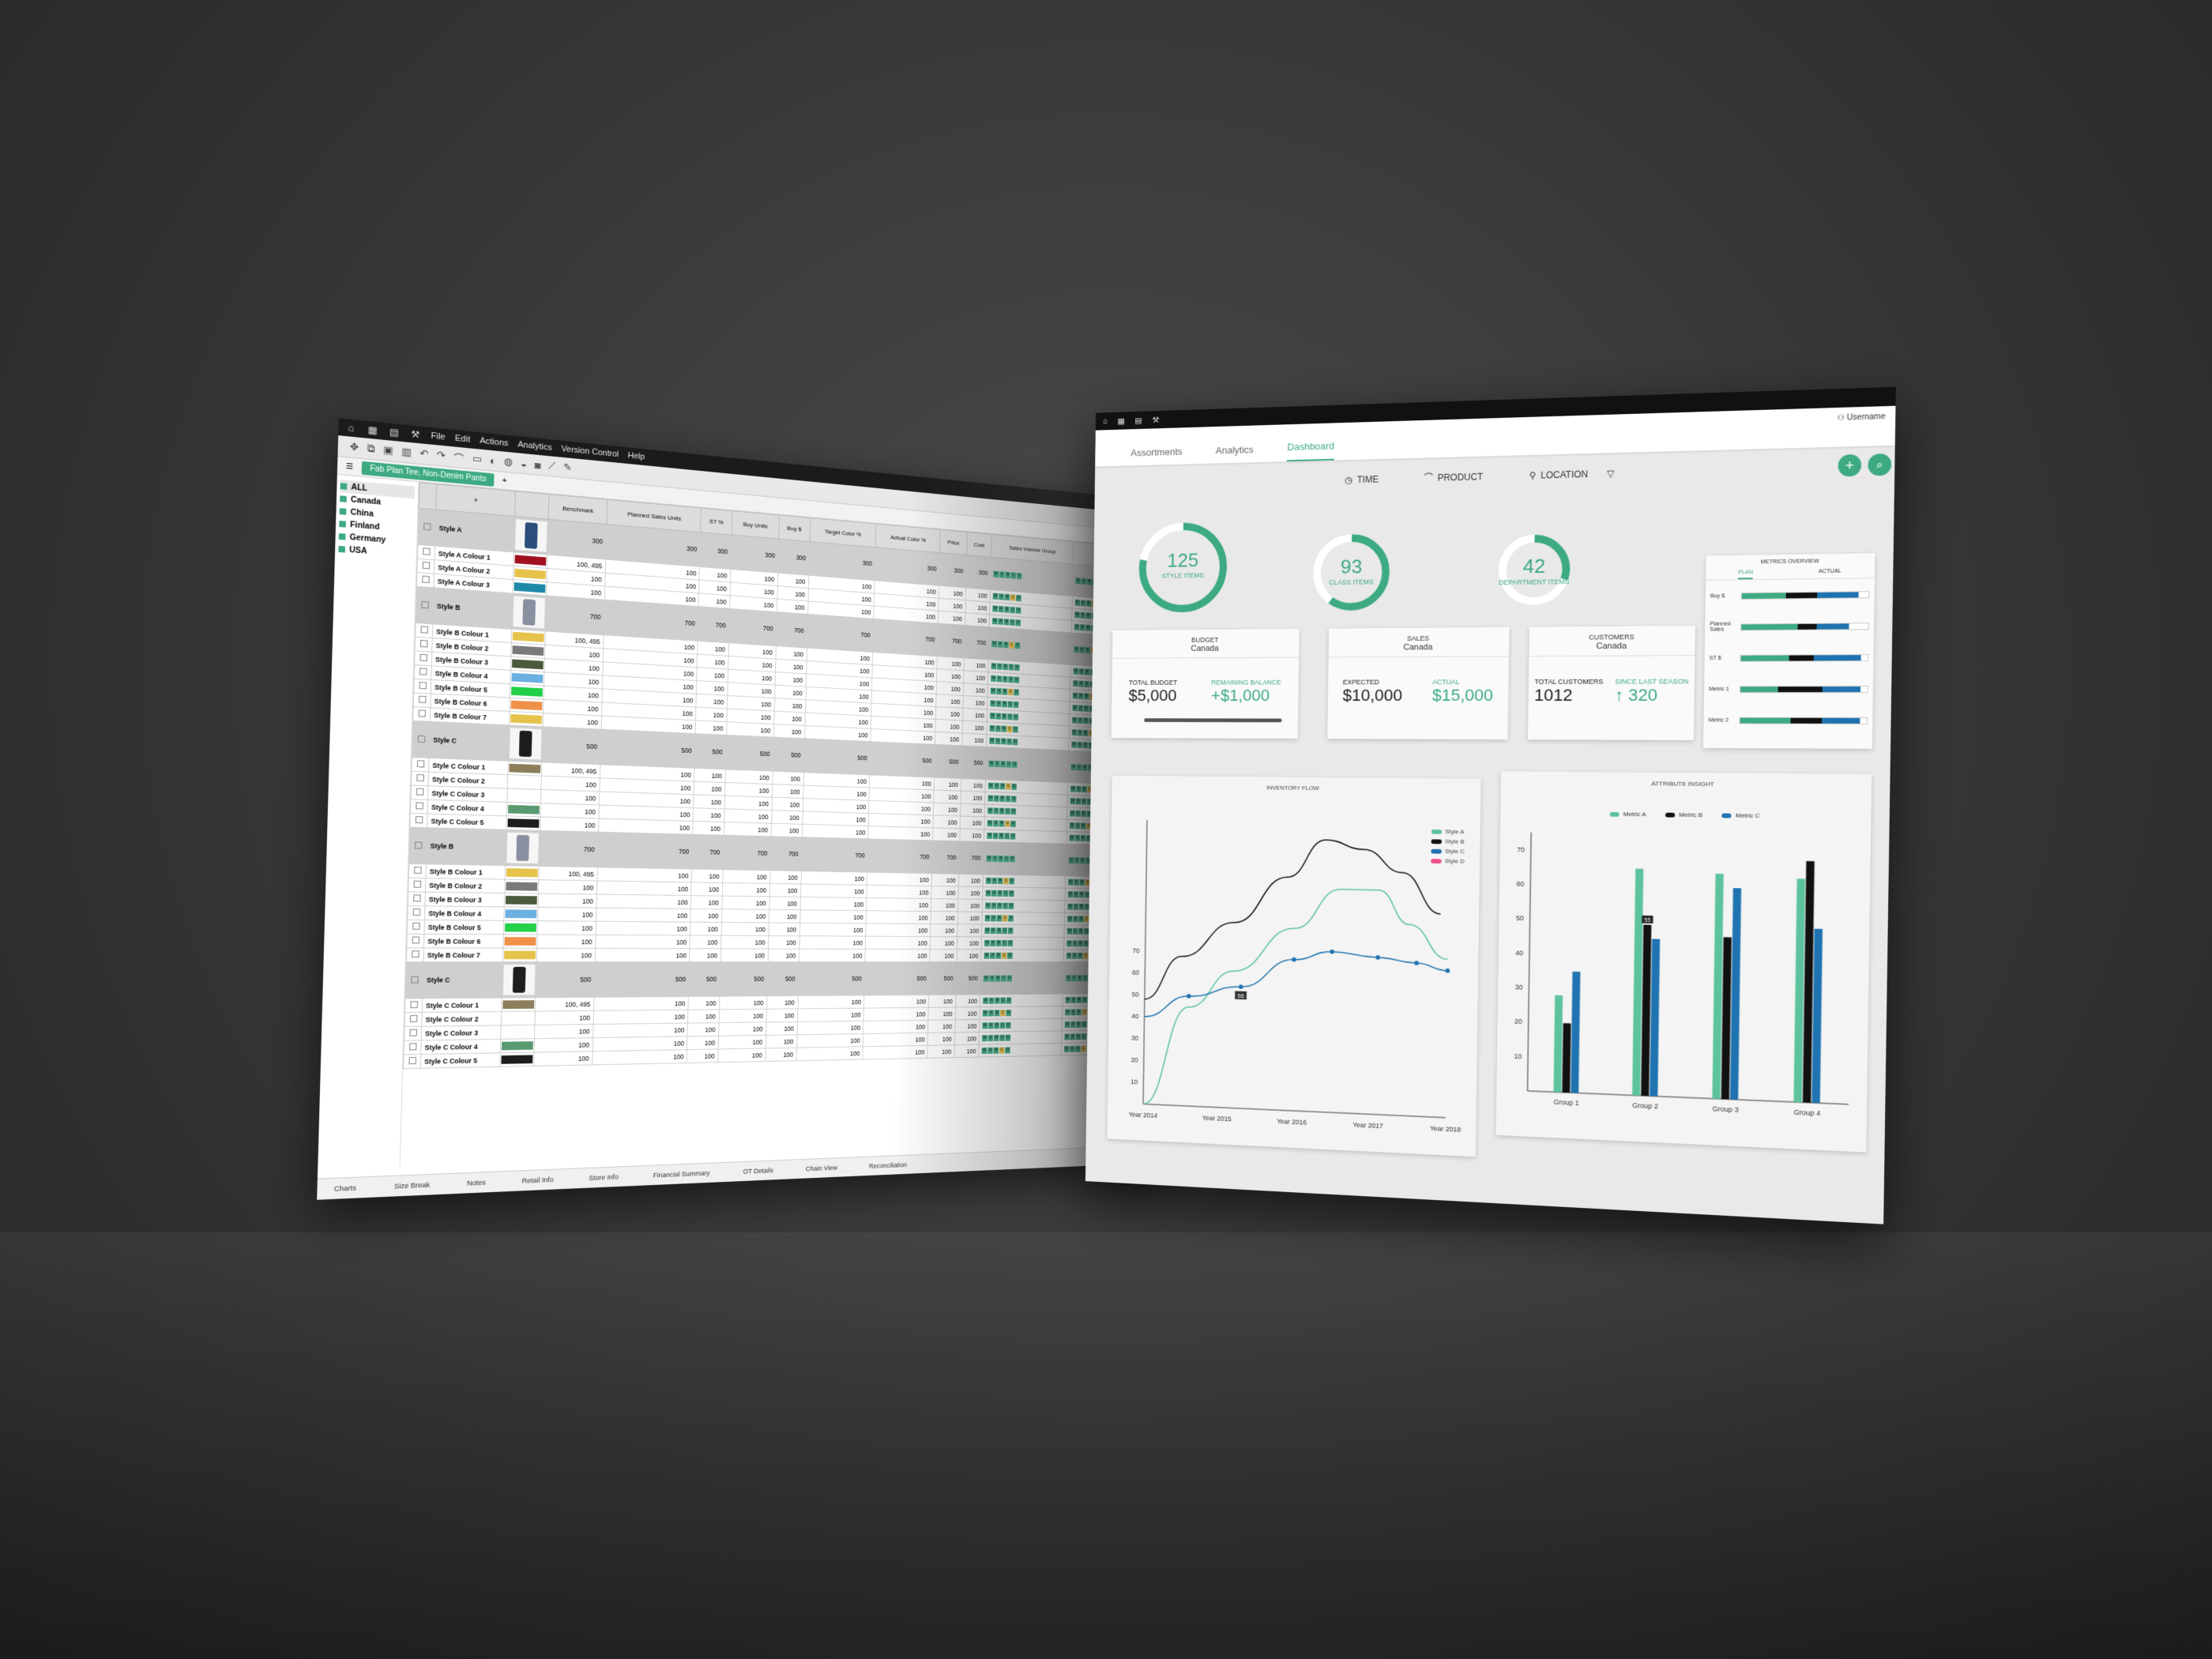 This screenshot has width=2212, height=1659. Describe the element at coordinates (509, 462) in the screenshot. I see `bag-icon: ◍` at that location.